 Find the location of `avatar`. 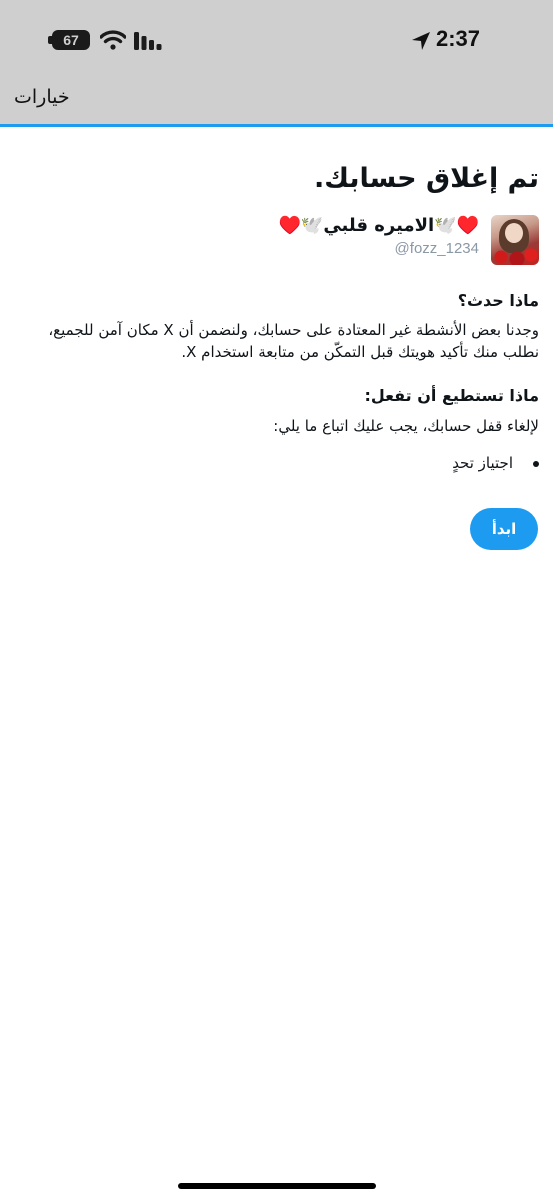

avatar is located at coordinates (515, 240).